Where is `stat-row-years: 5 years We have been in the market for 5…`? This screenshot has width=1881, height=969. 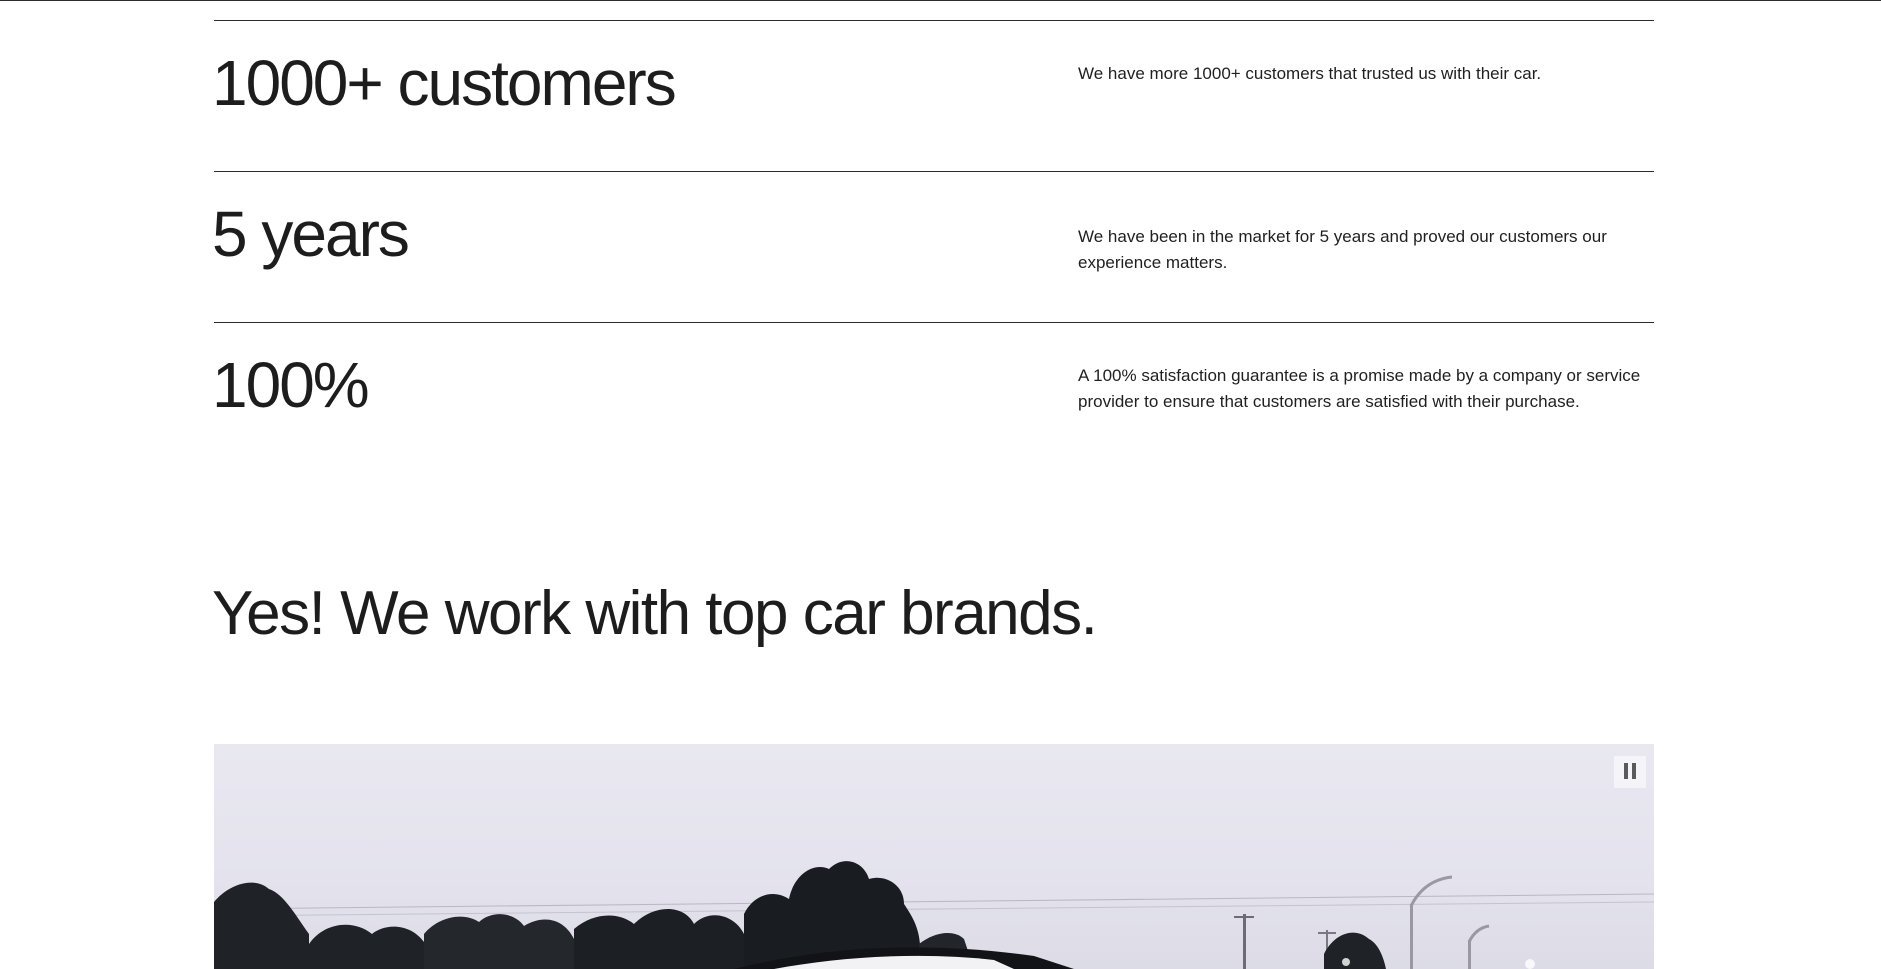
stat-row-years: 5 years We have been in the market for 5… is located at coordinates (933, 246).